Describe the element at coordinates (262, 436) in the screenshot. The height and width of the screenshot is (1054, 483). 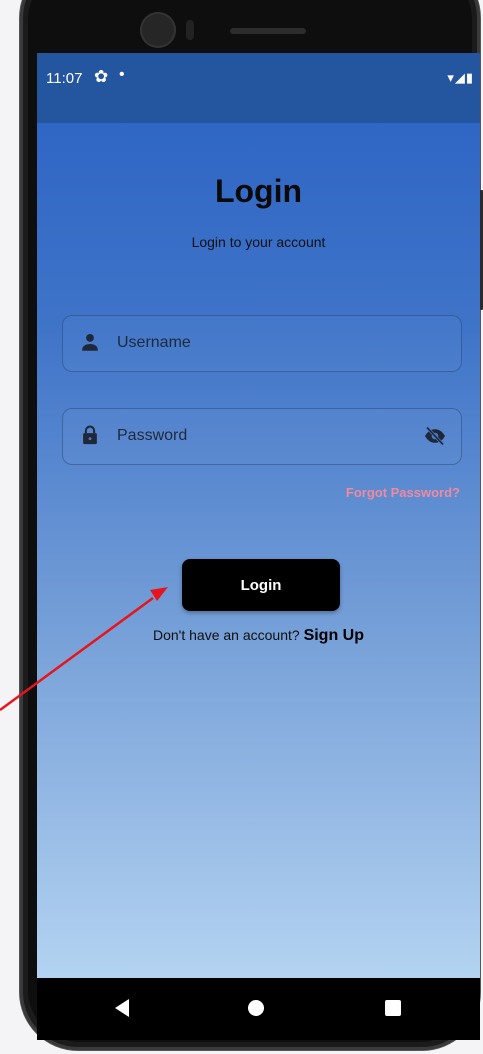
I see `password-field: Password` at that location.